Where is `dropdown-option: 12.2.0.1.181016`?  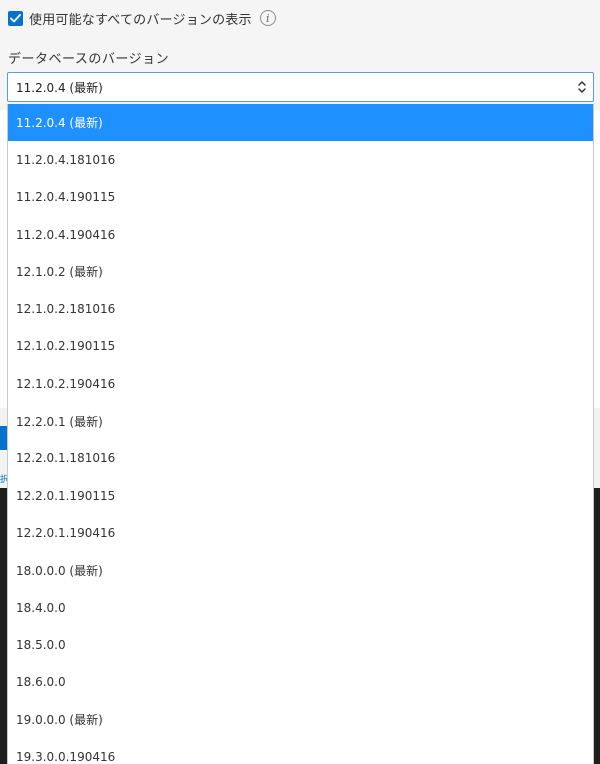 dropdown-option: 12.2.0.1.181016 is located at coordinates (300, 458).